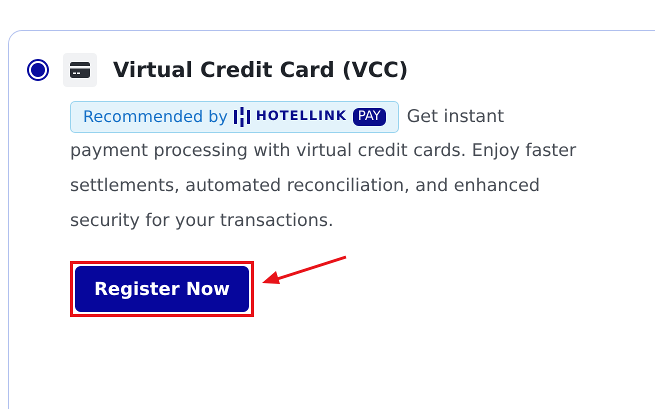  What do you see at coordinates (80, 70) in the screenshot?
I see `credit-card-icon` at bounding box center [80, 70].